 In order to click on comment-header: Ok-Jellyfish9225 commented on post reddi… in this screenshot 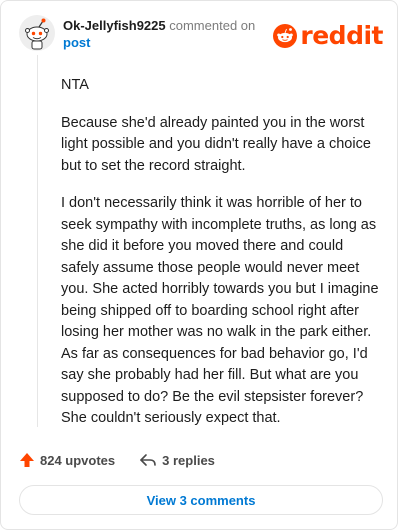, I will do `click(201, 35)`.